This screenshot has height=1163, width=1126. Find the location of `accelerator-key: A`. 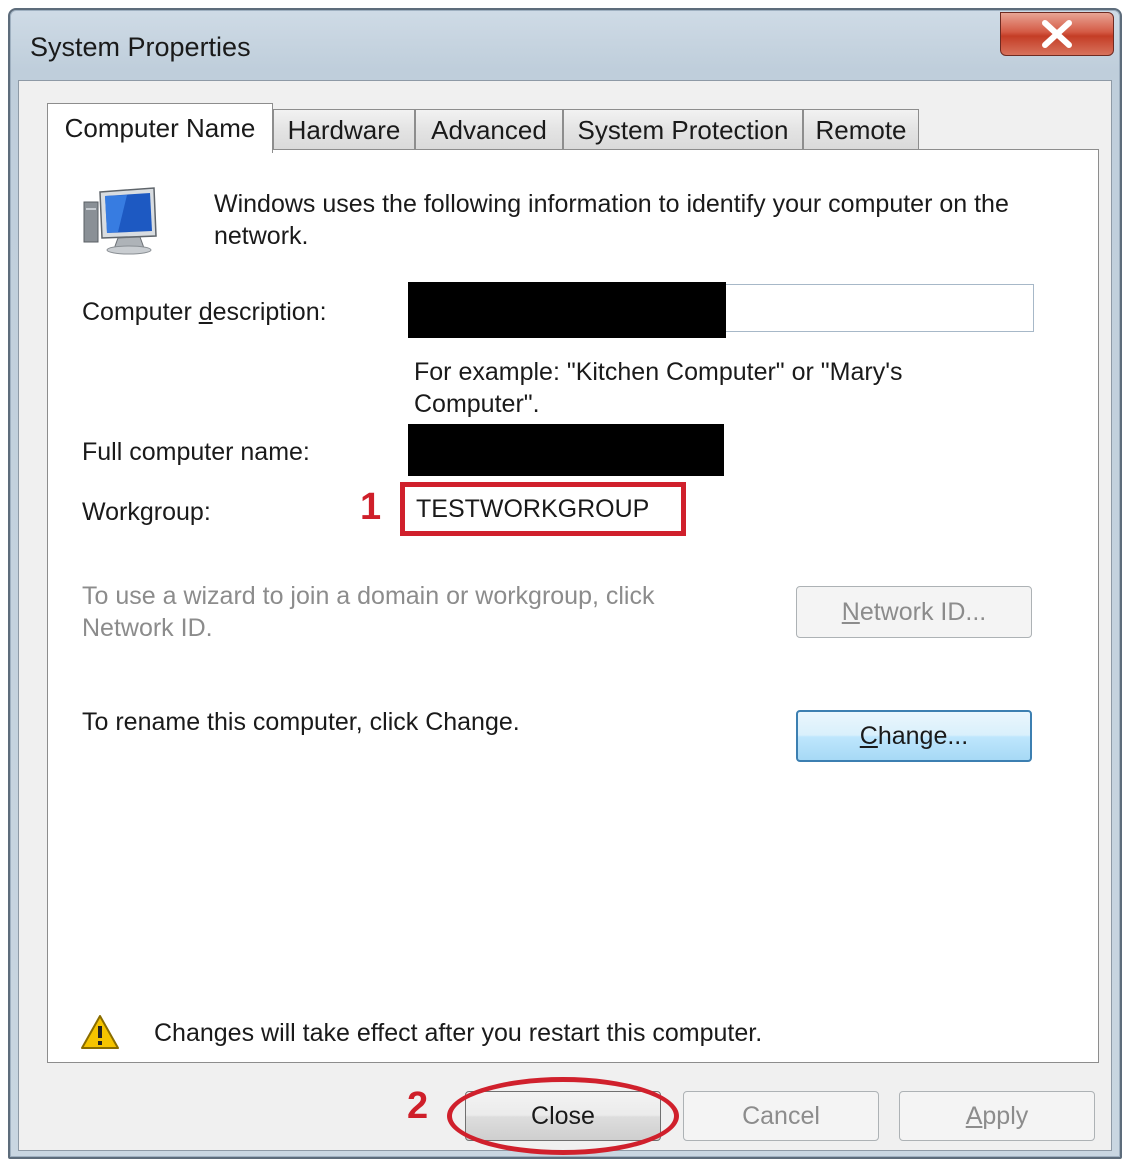

accelerator-key: A is located at coordinates (974, 1115).